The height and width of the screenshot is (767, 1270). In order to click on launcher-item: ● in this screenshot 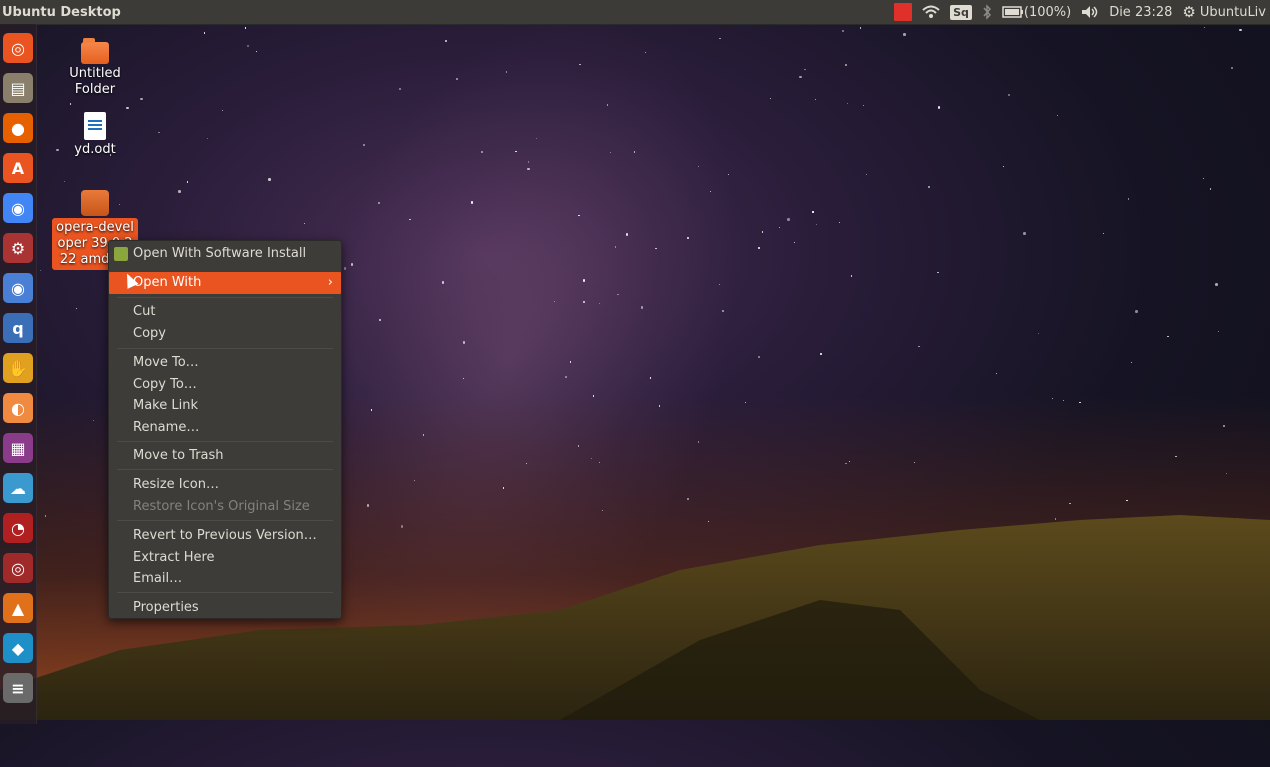, I will do `click(18, 128)`.